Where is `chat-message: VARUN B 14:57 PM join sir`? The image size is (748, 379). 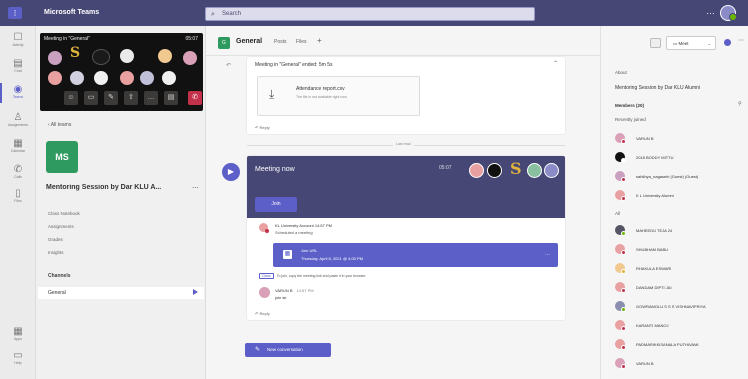
chat-message: VARUN B 14:57 PM join sir is located at coordinates (359, 296).